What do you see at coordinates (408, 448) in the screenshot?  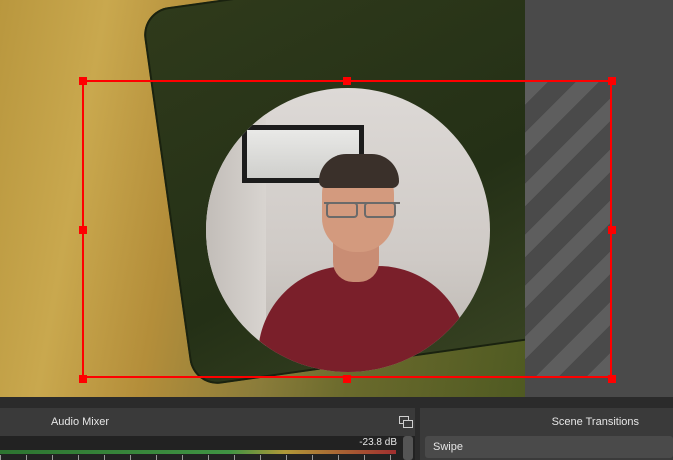 I see `mixer-scrollbar` at bounding box center [408, 448].